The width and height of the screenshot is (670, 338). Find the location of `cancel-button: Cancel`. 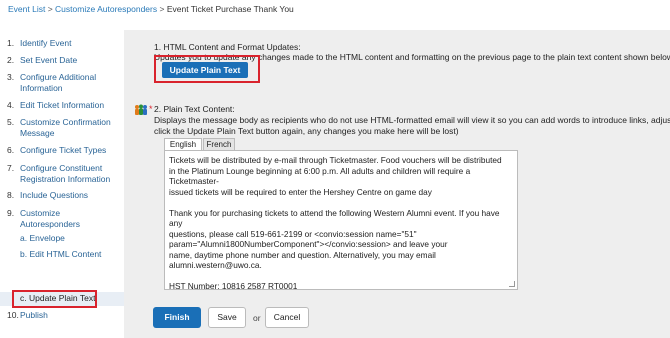

cancel-button: Cancel is located at coordinates (287, 317).